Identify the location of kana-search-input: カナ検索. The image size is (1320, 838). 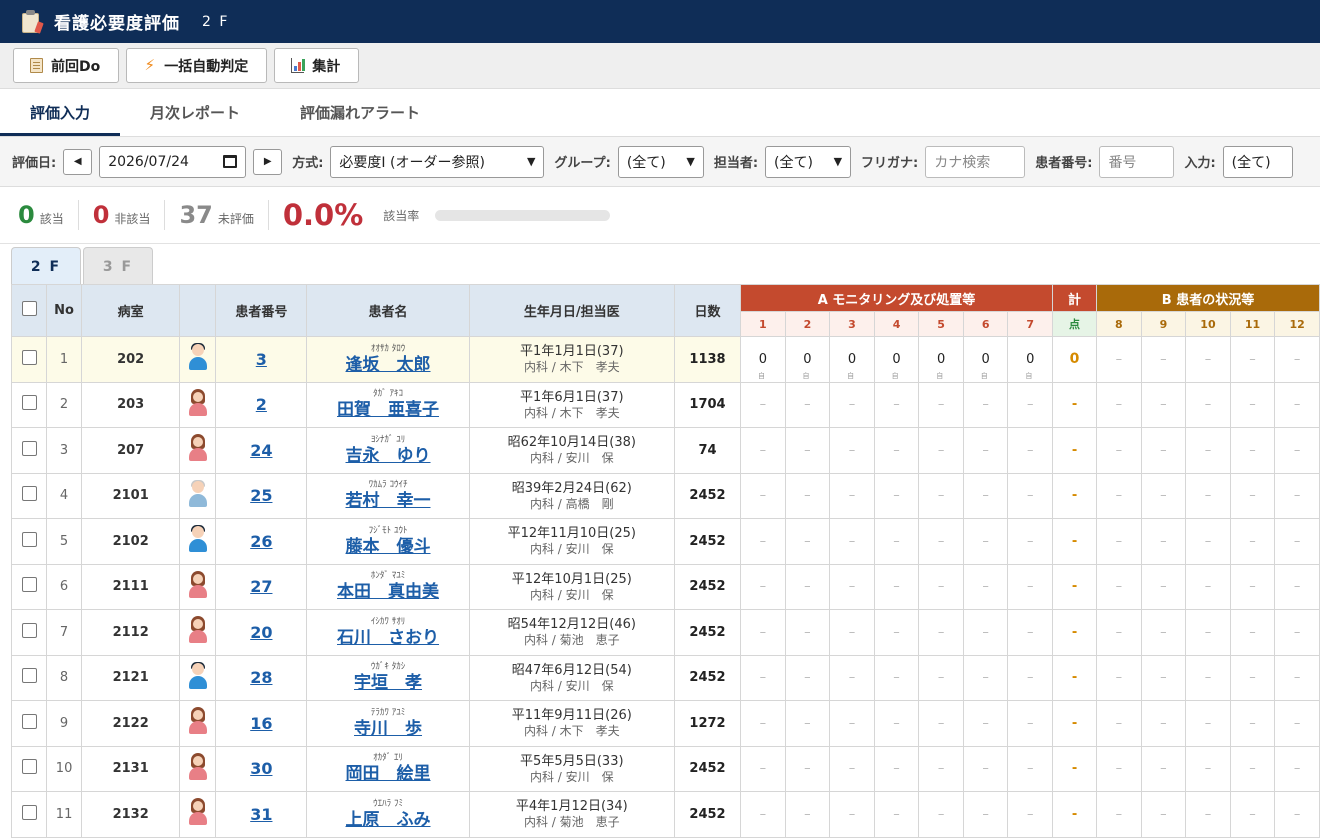
(975, 161).